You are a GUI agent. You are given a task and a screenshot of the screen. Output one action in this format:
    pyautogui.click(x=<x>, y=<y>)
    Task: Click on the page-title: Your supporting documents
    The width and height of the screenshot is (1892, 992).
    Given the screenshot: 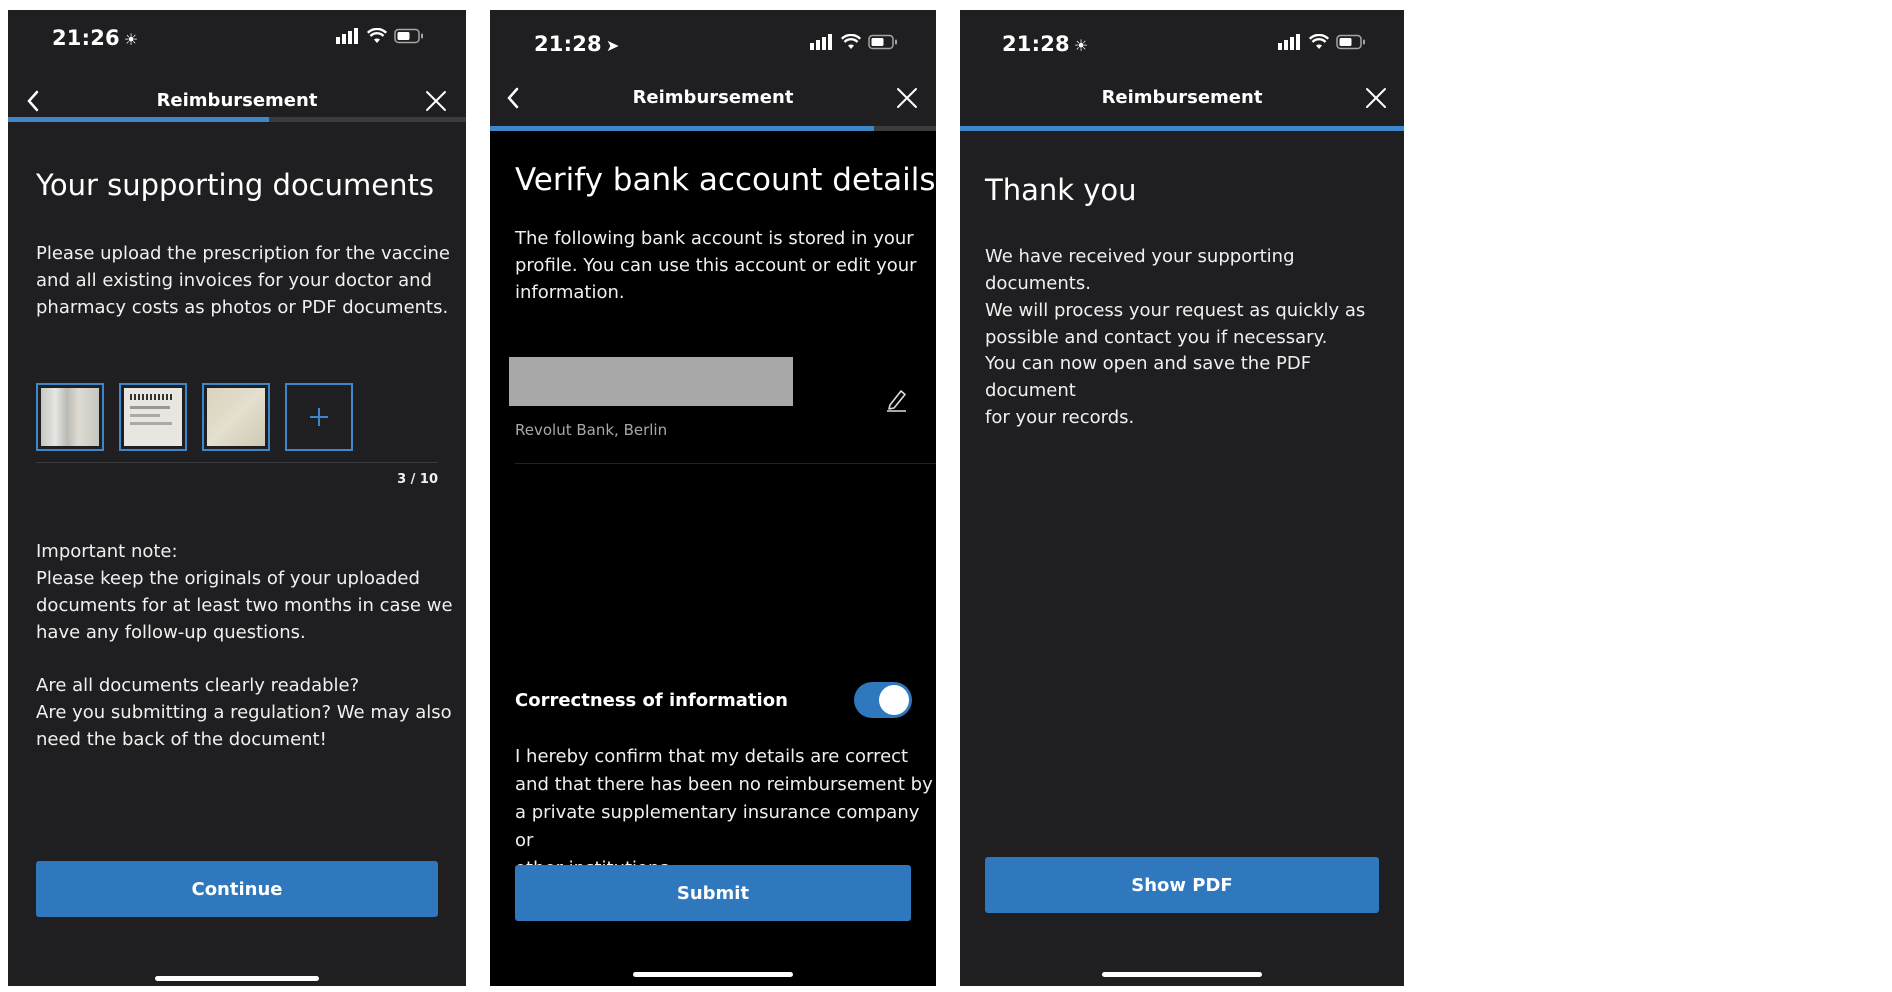 What is the action you would take?
    pyautogui.click(x=235, y=185)
    